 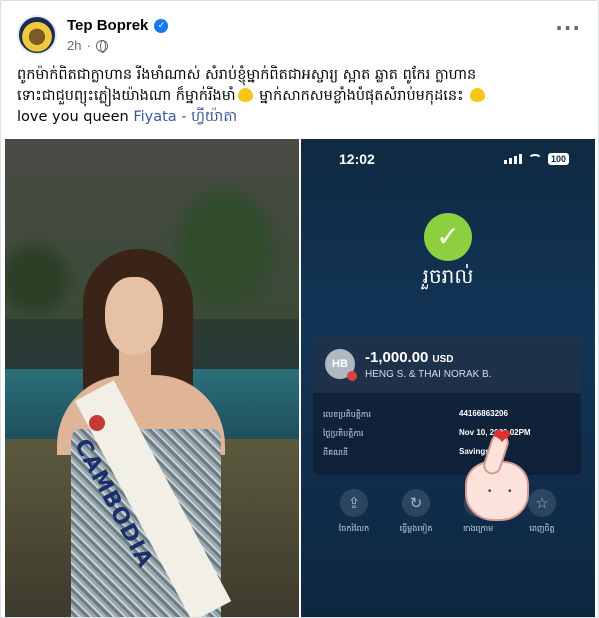 I want to click on signal-icon, so click(x=512, y=159).